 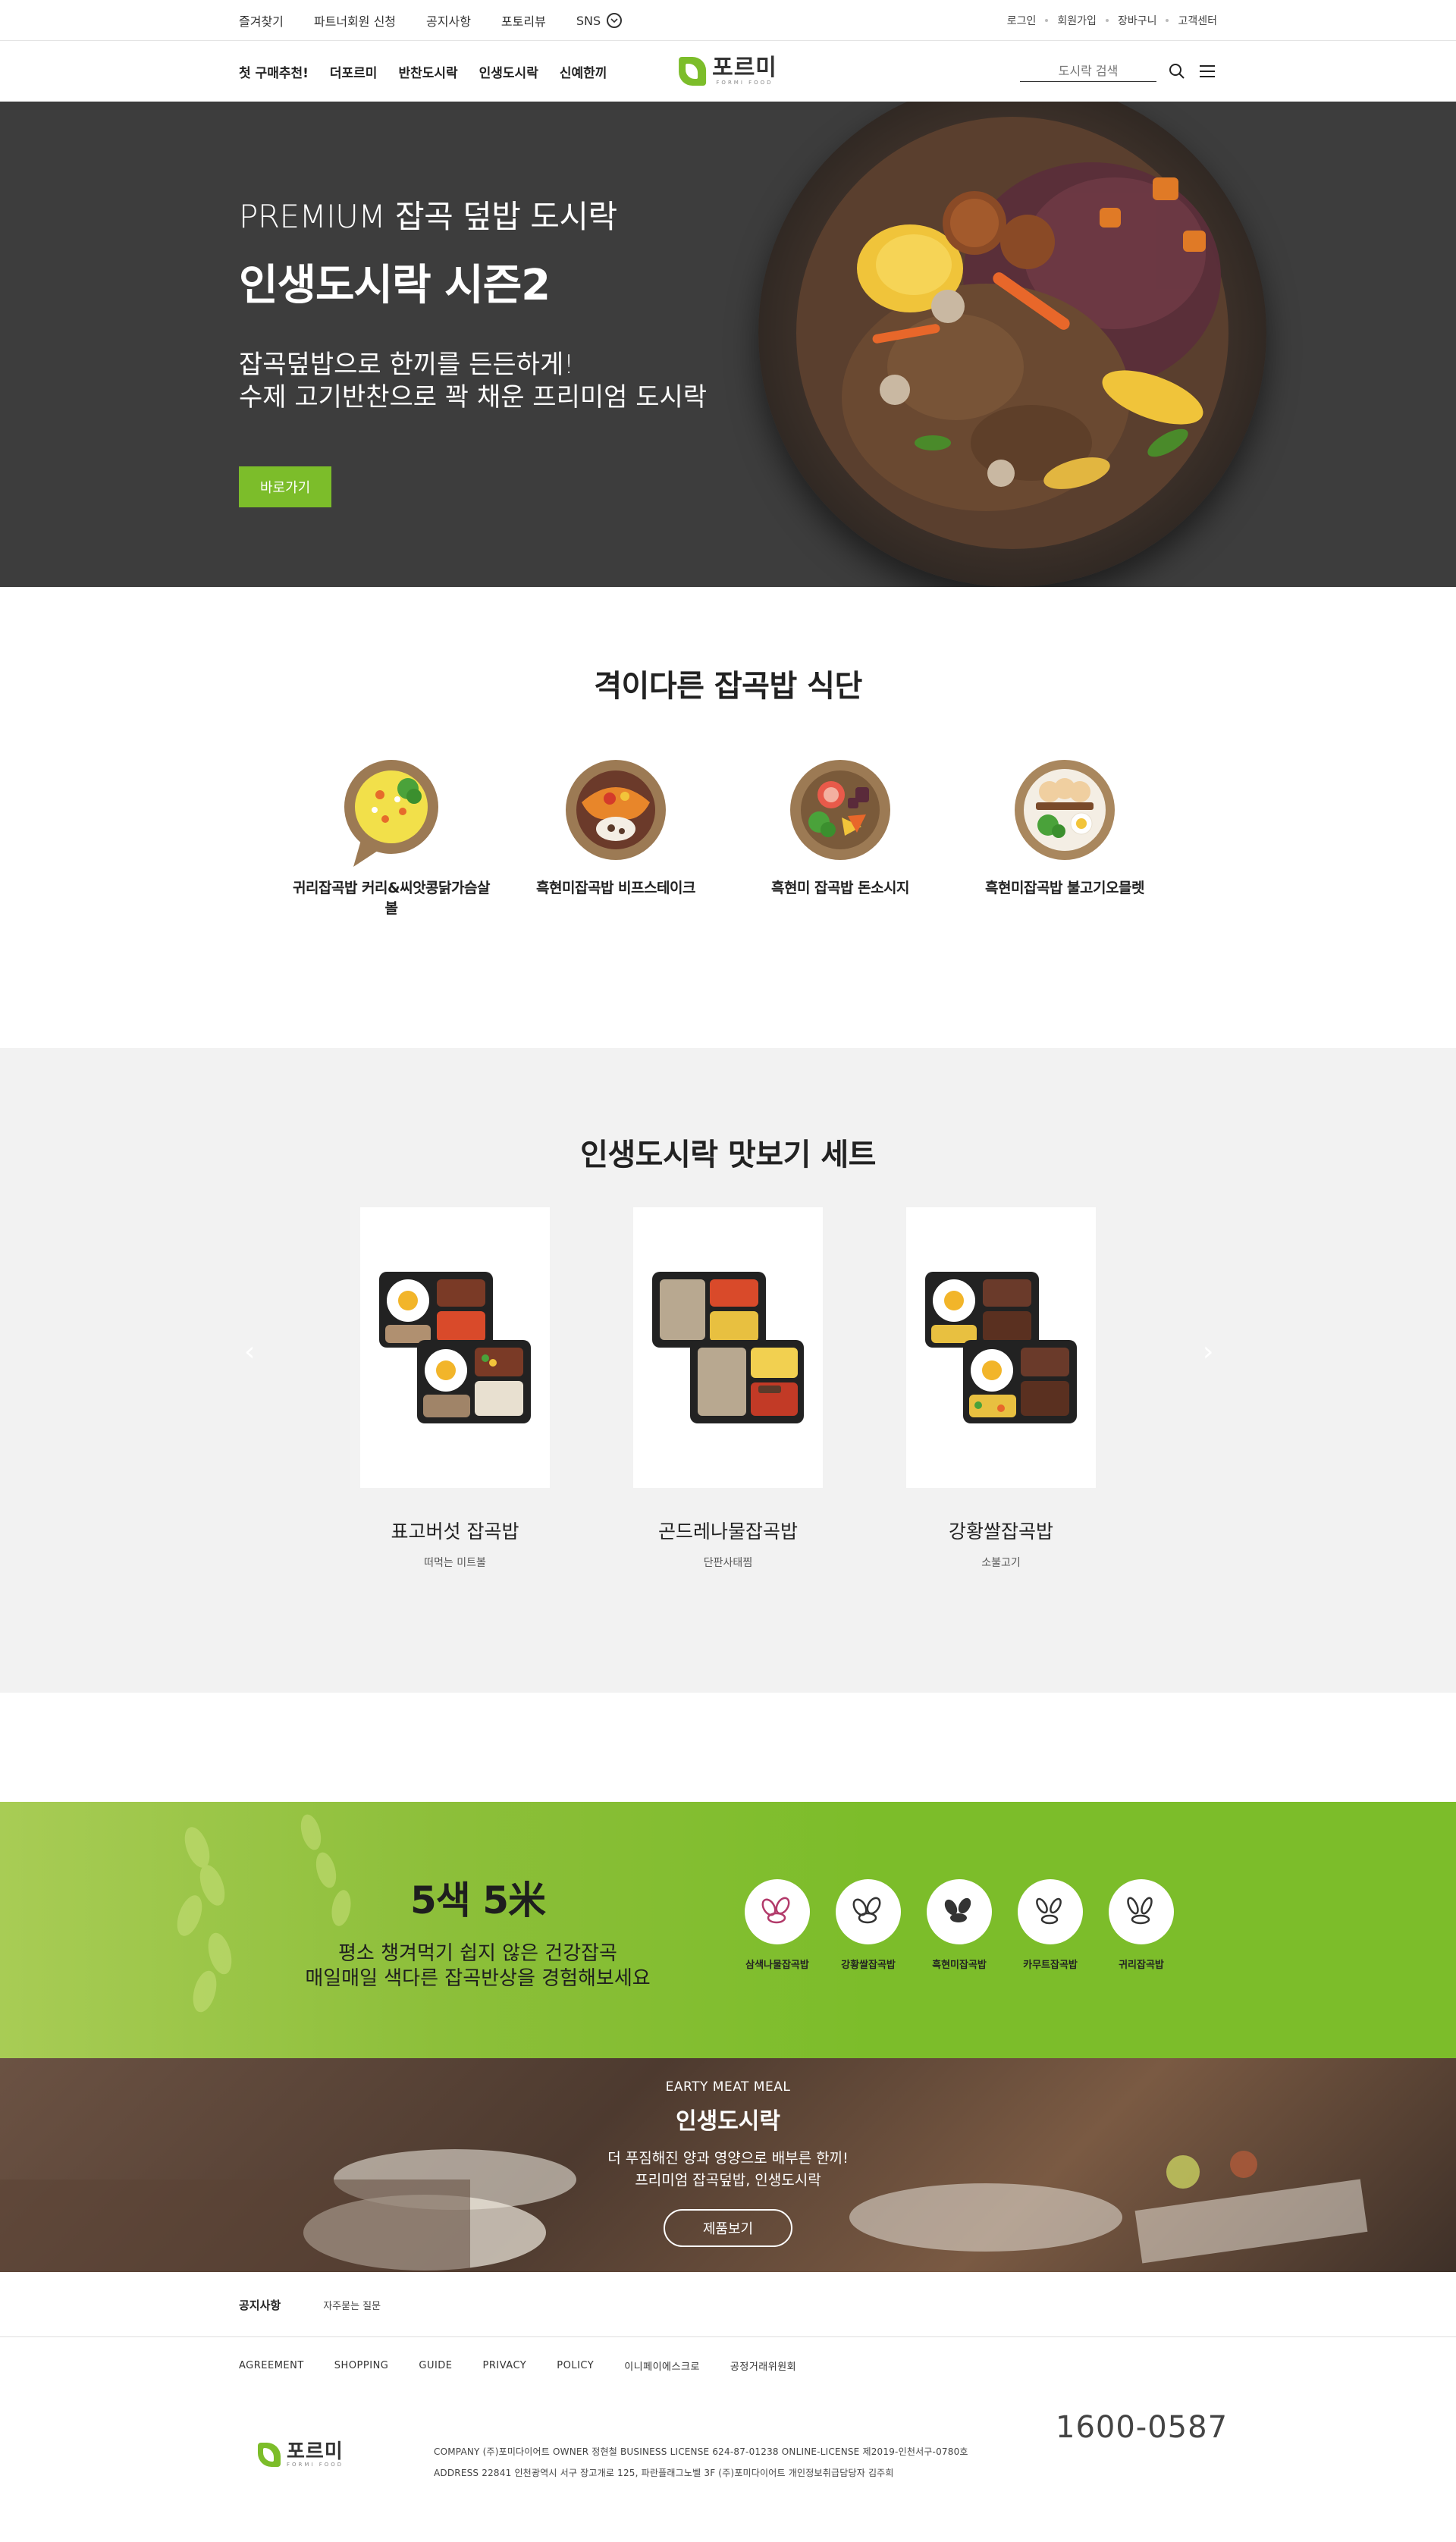 I want to click on footer-link-policy: POLICY, so click(x=575, y=2365).